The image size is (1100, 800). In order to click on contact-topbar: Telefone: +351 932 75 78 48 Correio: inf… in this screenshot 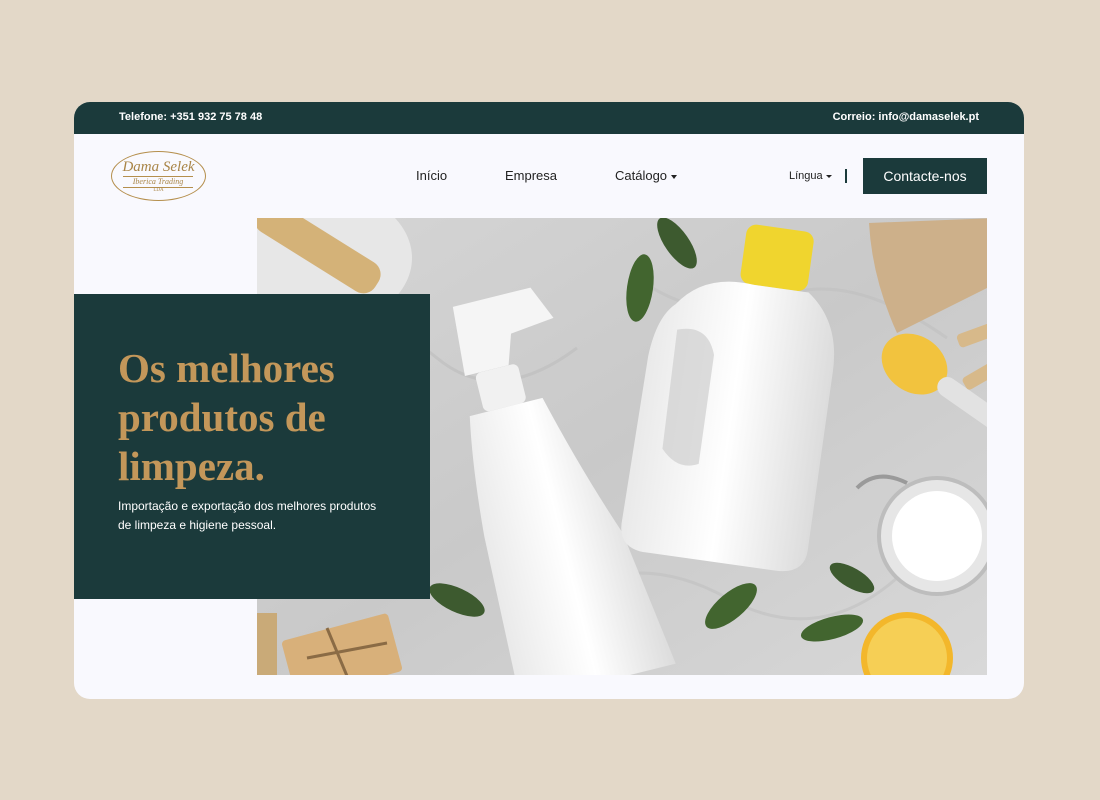, I will do `click(549, 118)`.